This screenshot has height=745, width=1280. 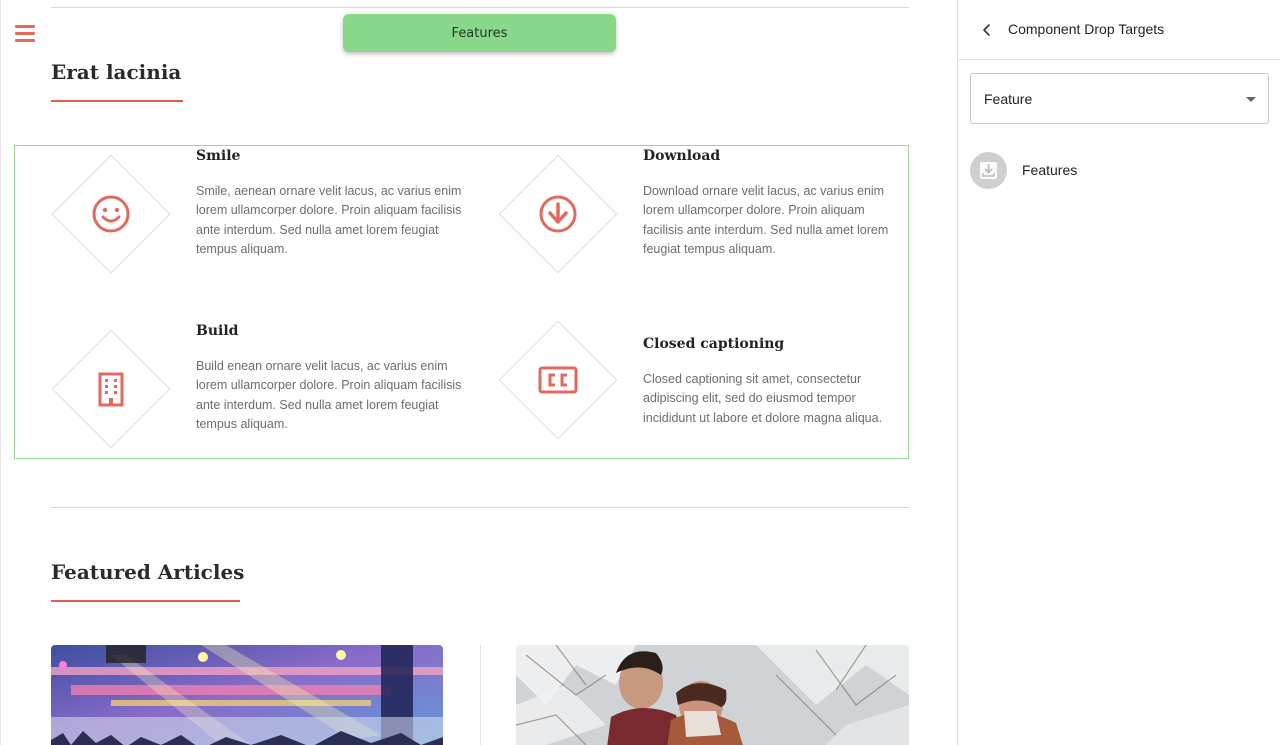 What do you see at coordinates (712, 695) in the screenshot?
I see `article-image-winter-couple` at bounding box center [712, 695].